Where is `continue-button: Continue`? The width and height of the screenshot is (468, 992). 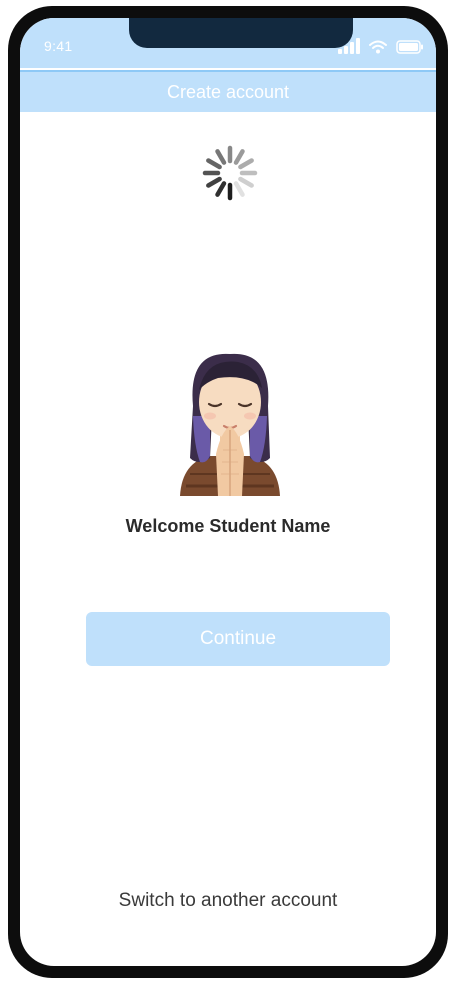 continue-button: Continue is located at coordinates (238, 639).